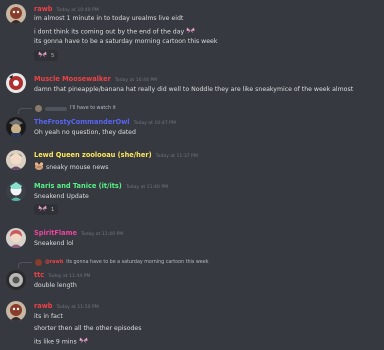 This screenshot has height=350, width=384. What do you see at coordinates (88, 328) in the screenshot?
I see `message-text: shorter then all the other episodes` at bounding box center [88, 328].